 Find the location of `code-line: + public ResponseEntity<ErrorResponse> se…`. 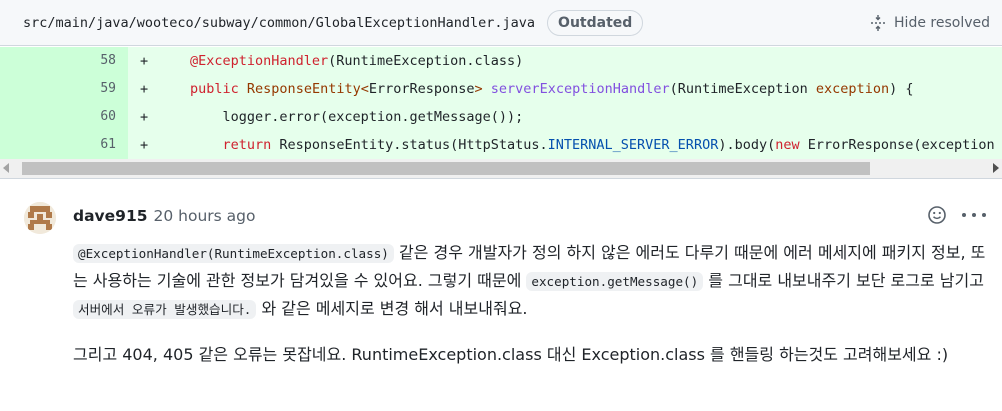

code-line: + public ResponseEntity<ErrorResponse> se… is located at coordinates (565, 89).